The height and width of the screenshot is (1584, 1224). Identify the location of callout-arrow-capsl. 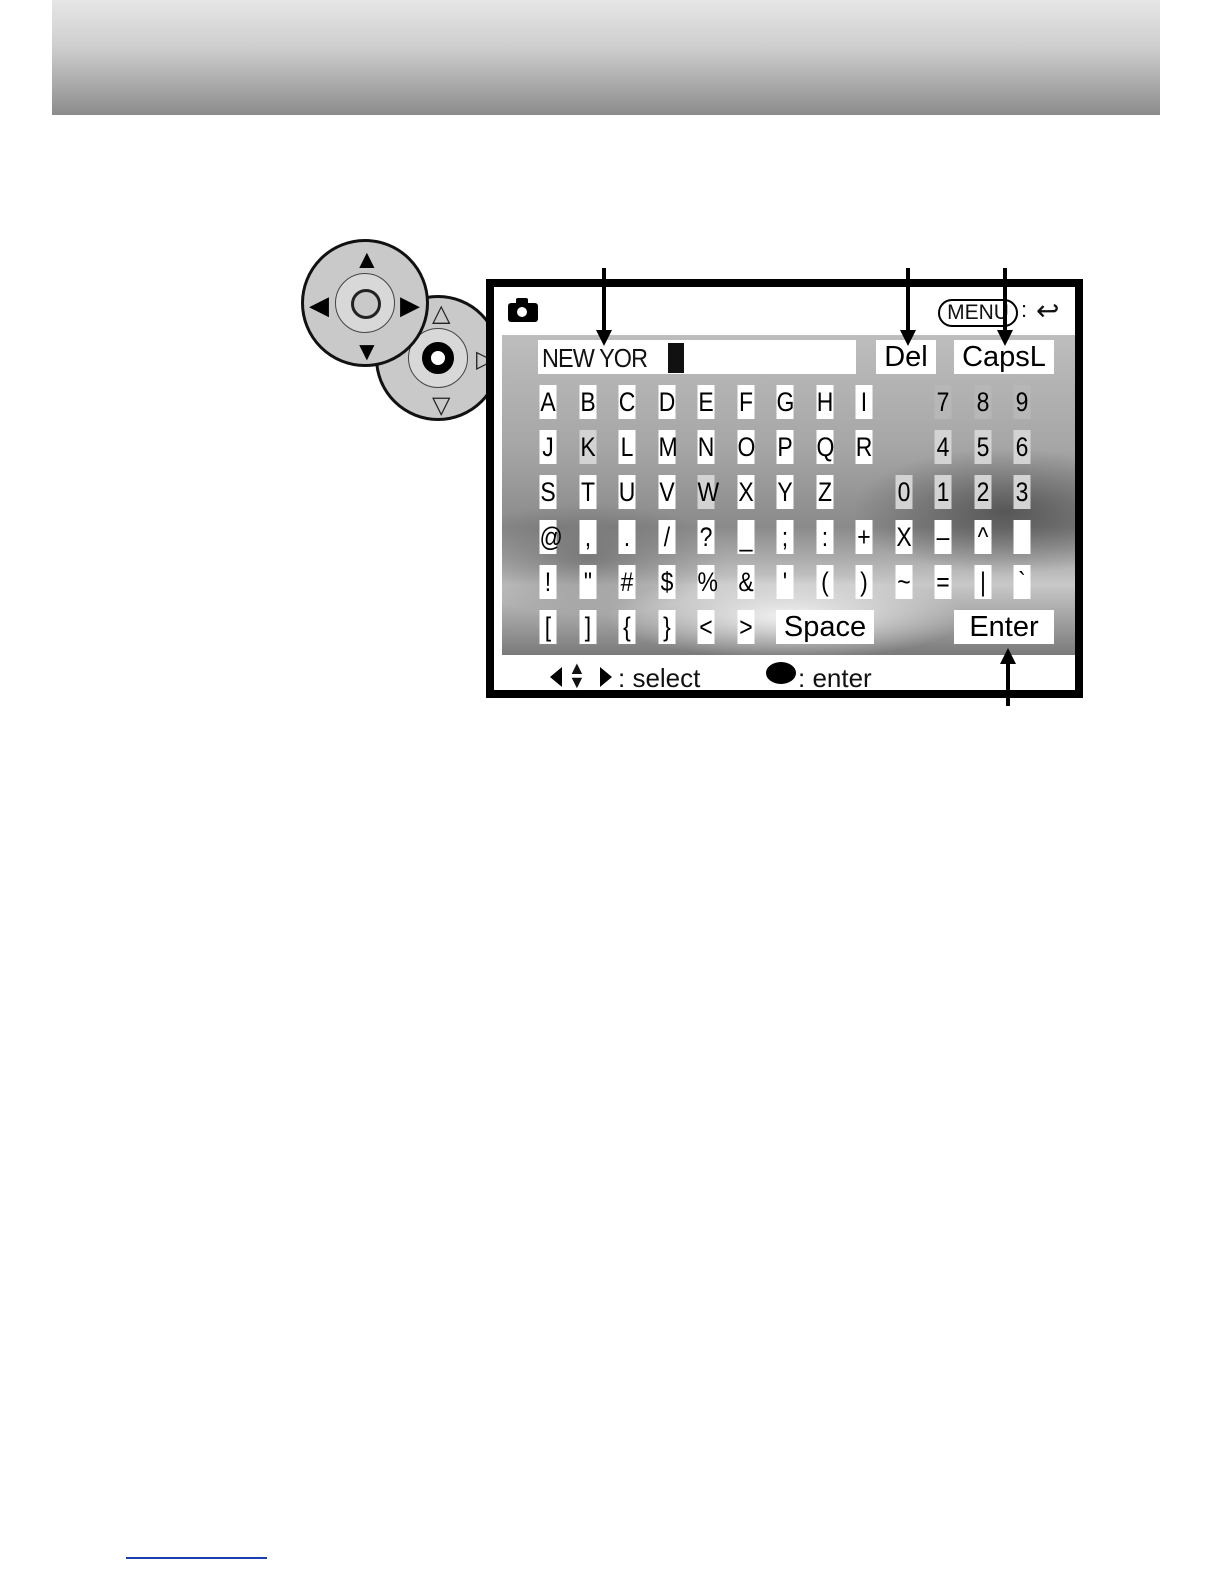
(1005, 338).